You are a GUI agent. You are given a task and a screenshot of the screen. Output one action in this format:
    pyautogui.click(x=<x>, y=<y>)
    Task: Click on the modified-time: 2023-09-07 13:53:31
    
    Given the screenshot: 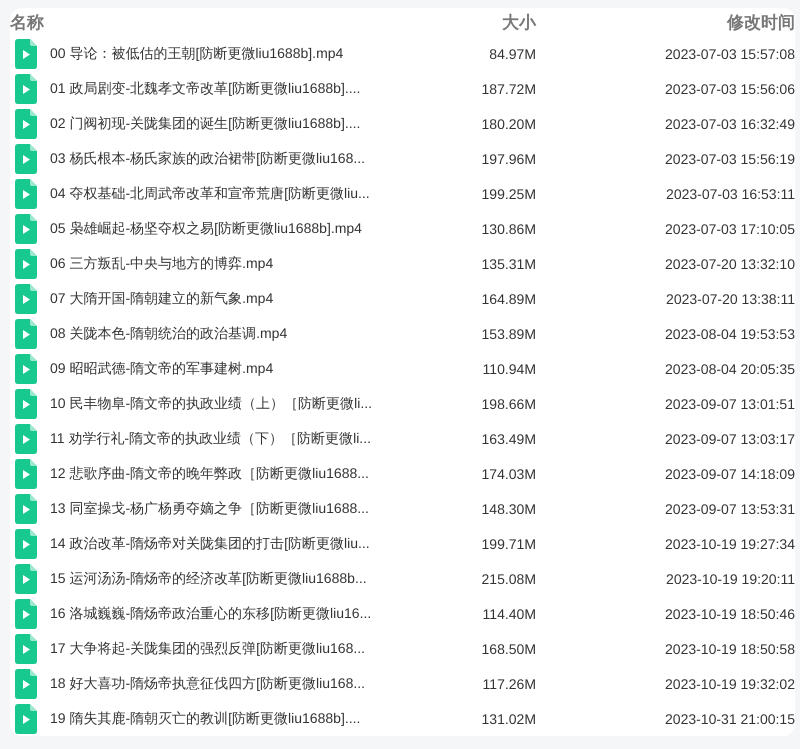 What is the action you would take?
    pyautogui.click(x=730, y=508)
    